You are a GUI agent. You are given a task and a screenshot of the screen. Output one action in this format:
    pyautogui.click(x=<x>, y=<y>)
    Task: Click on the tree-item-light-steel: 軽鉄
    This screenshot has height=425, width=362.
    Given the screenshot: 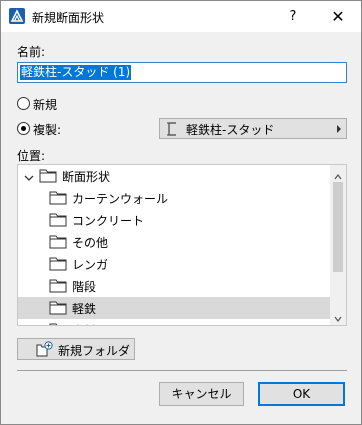 What is the action you would take?
    pyautogui.click(x=174, y=308)
    